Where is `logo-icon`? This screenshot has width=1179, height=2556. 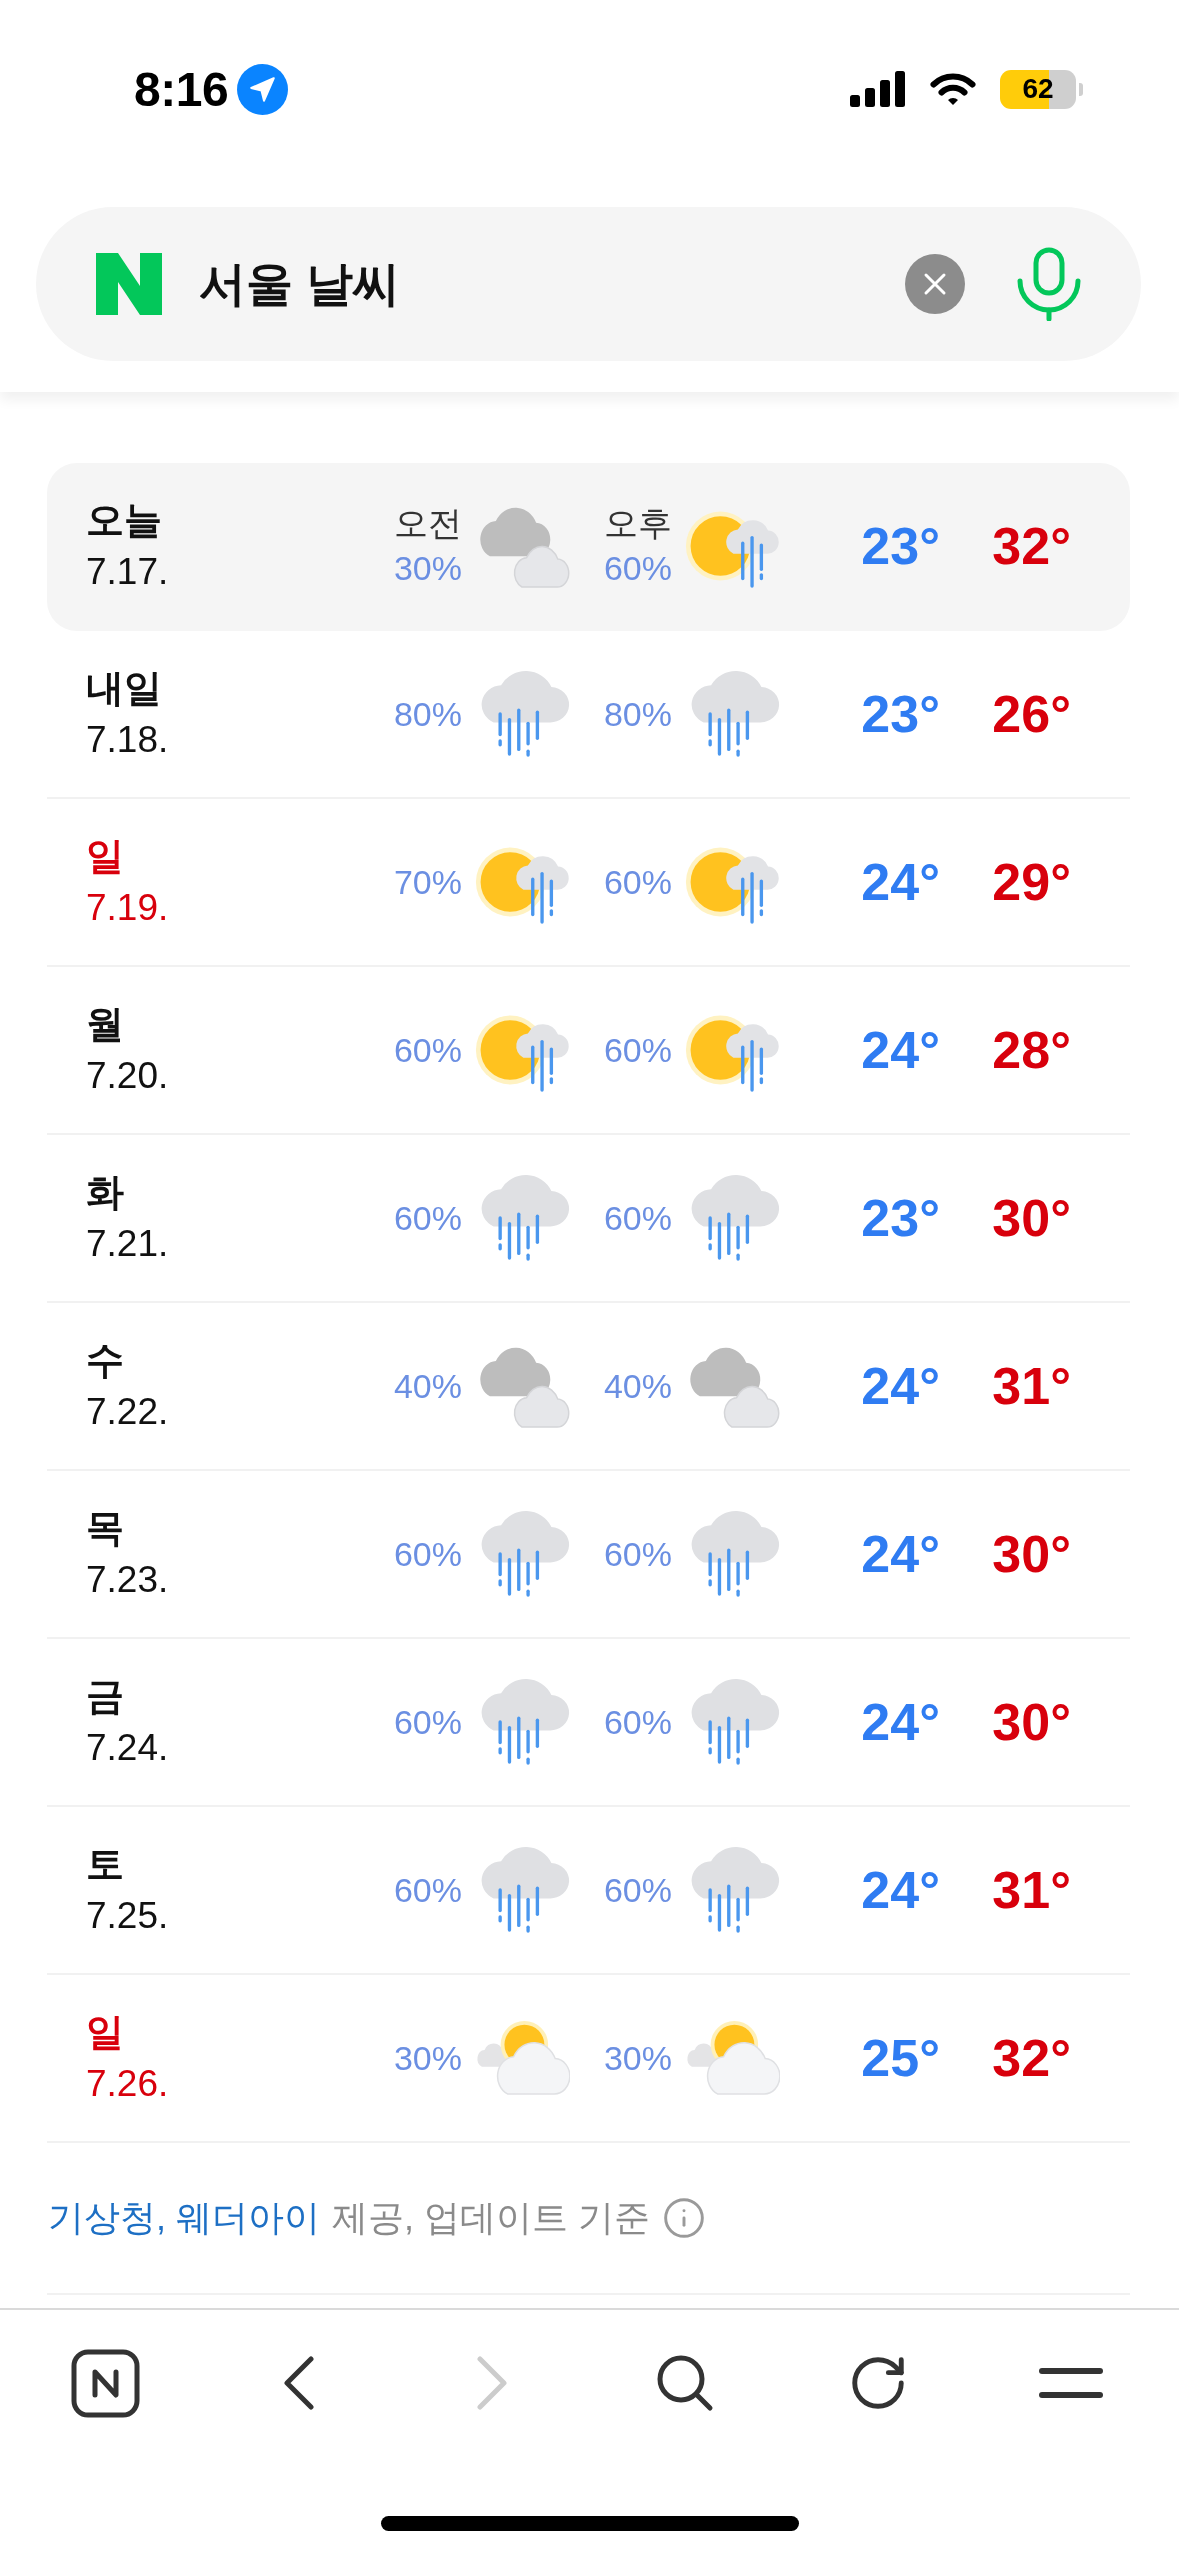 logo-icon is located at coordinates (129, 284).